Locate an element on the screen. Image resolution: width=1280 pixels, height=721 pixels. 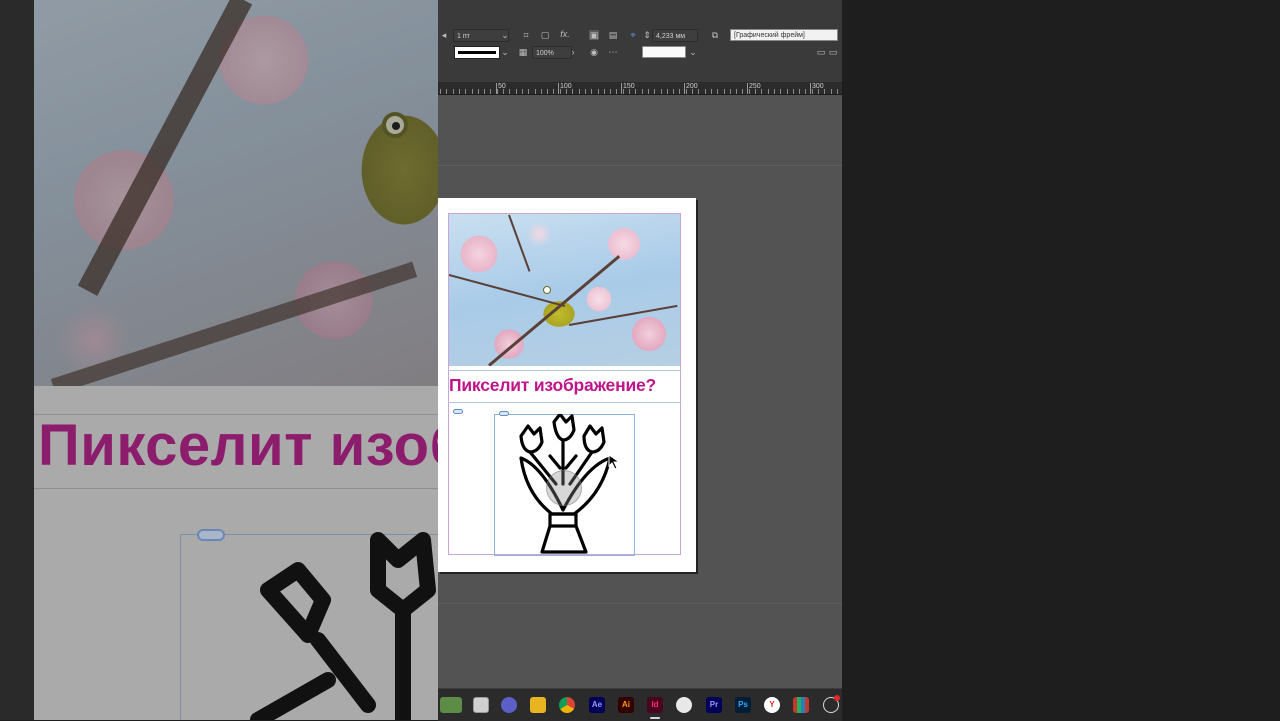
zoomed-link-icon is located at coordinates (211, 535).